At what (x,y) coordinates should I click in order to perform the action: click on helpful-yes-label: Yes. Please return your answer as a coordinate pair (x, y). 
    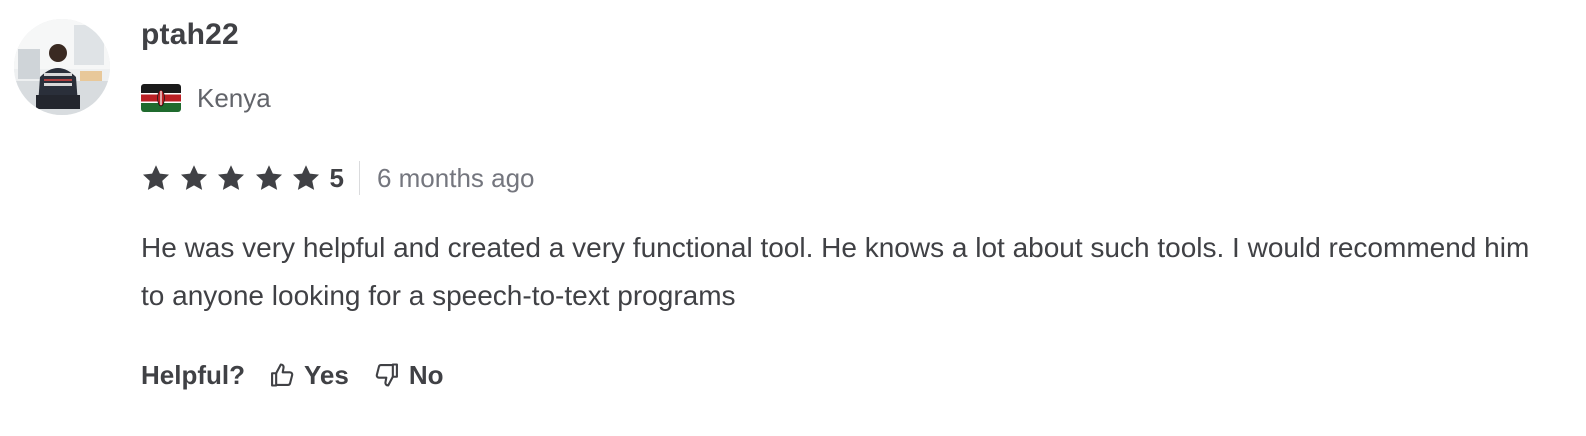
    Looking at the image, I should click on (326, 374).